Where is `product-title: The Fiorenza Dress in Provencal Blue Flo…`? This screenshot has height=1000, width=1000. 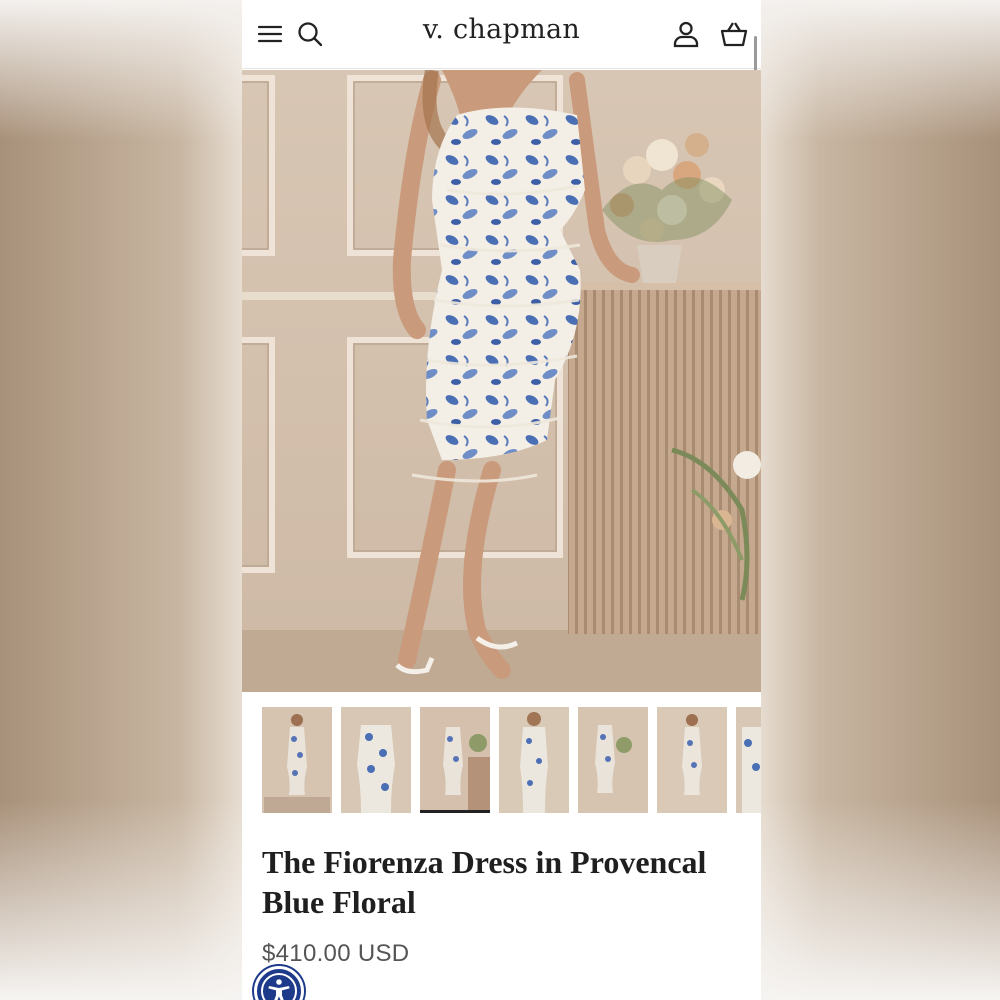 product-title: The Fiorenza Dress in Provencal Blue Flo… is located at coordinates (484, 882).